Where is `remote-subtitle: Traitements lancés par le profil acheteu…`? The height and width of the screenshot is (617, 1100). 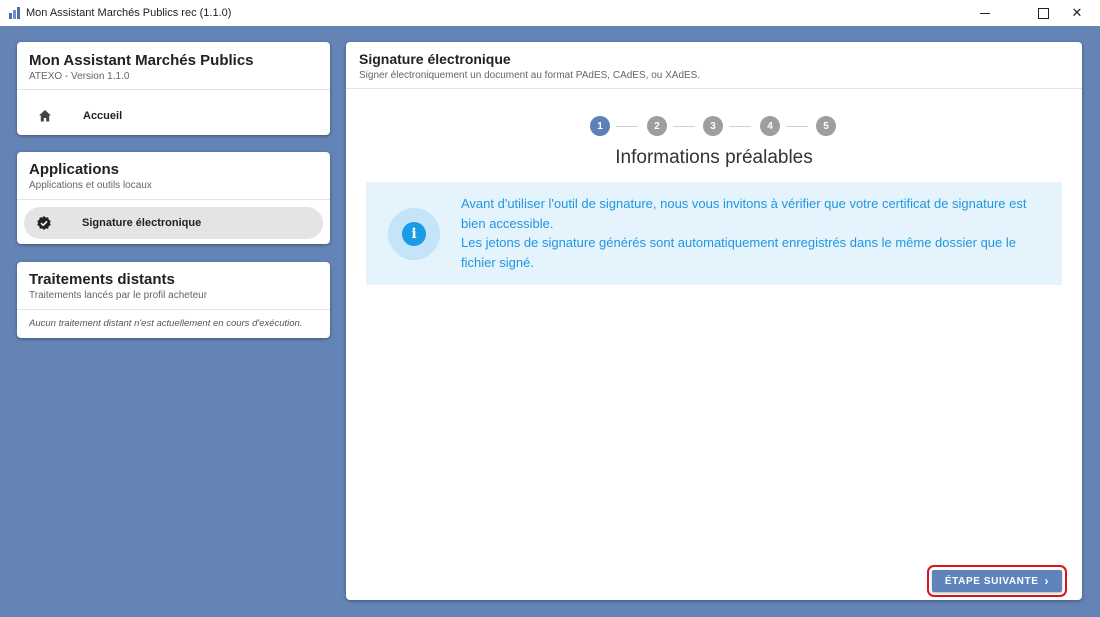 remote-subtitle: Traitements lancés par le profil acheteu… is located at coordinates (118, 295).